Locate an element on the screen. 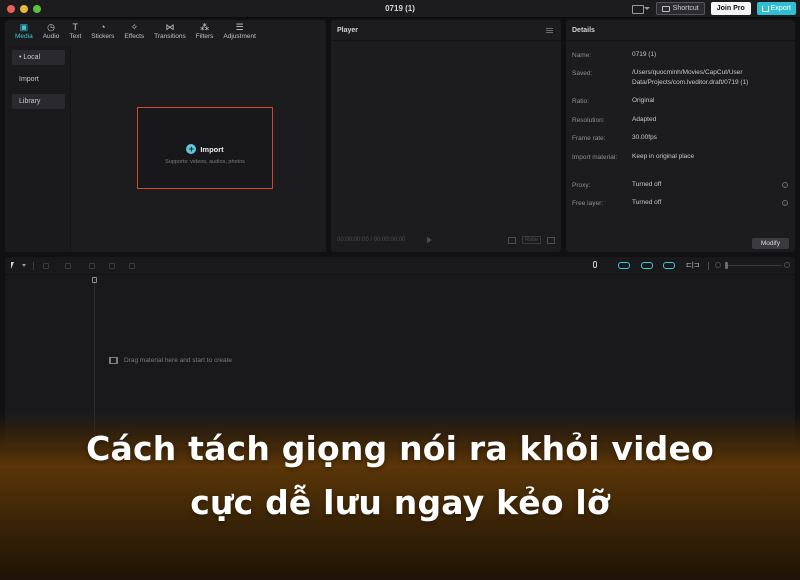  filters-icon: ⁂ is located at coordinates (205, 27).